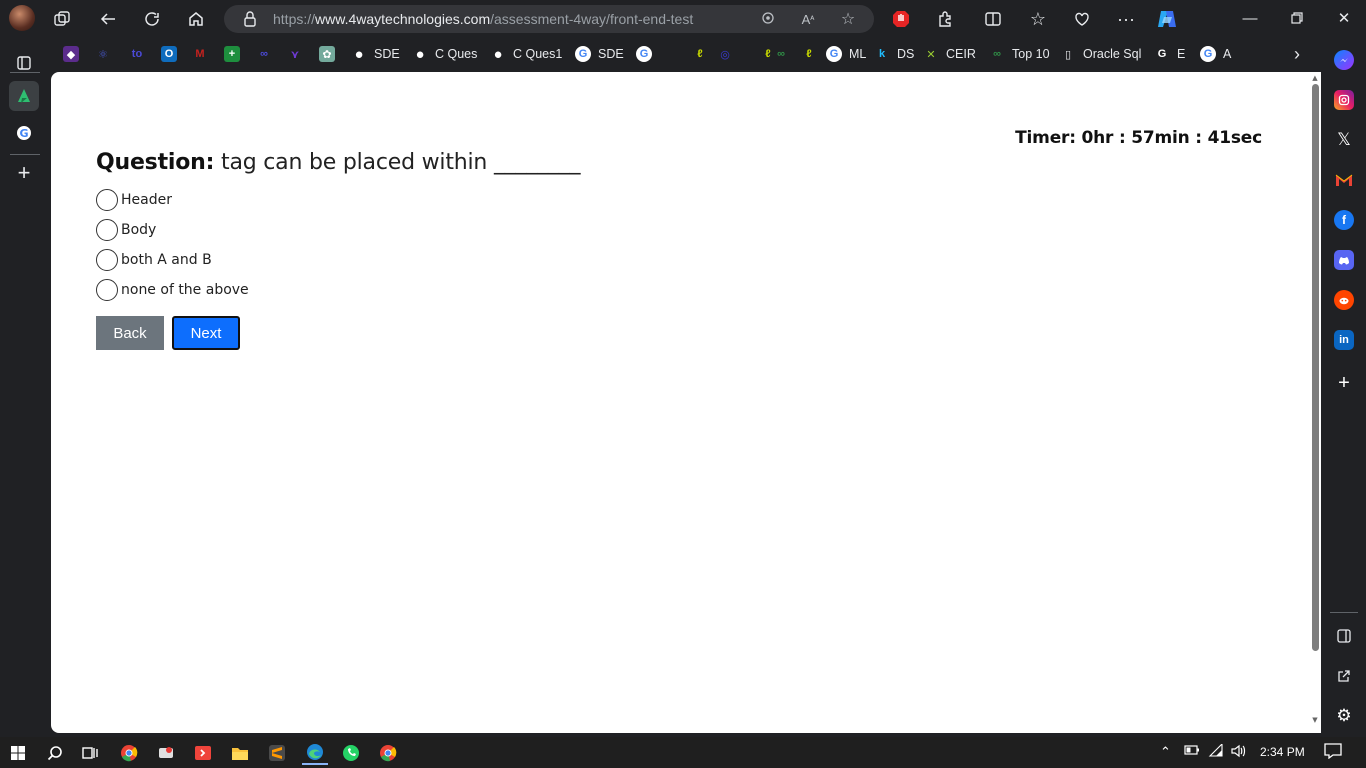 The height and width of the screenshot is (768, 1366). Describe the element at coordinates (315, 753) in the screenshot. I see `edge-icon` at that location.